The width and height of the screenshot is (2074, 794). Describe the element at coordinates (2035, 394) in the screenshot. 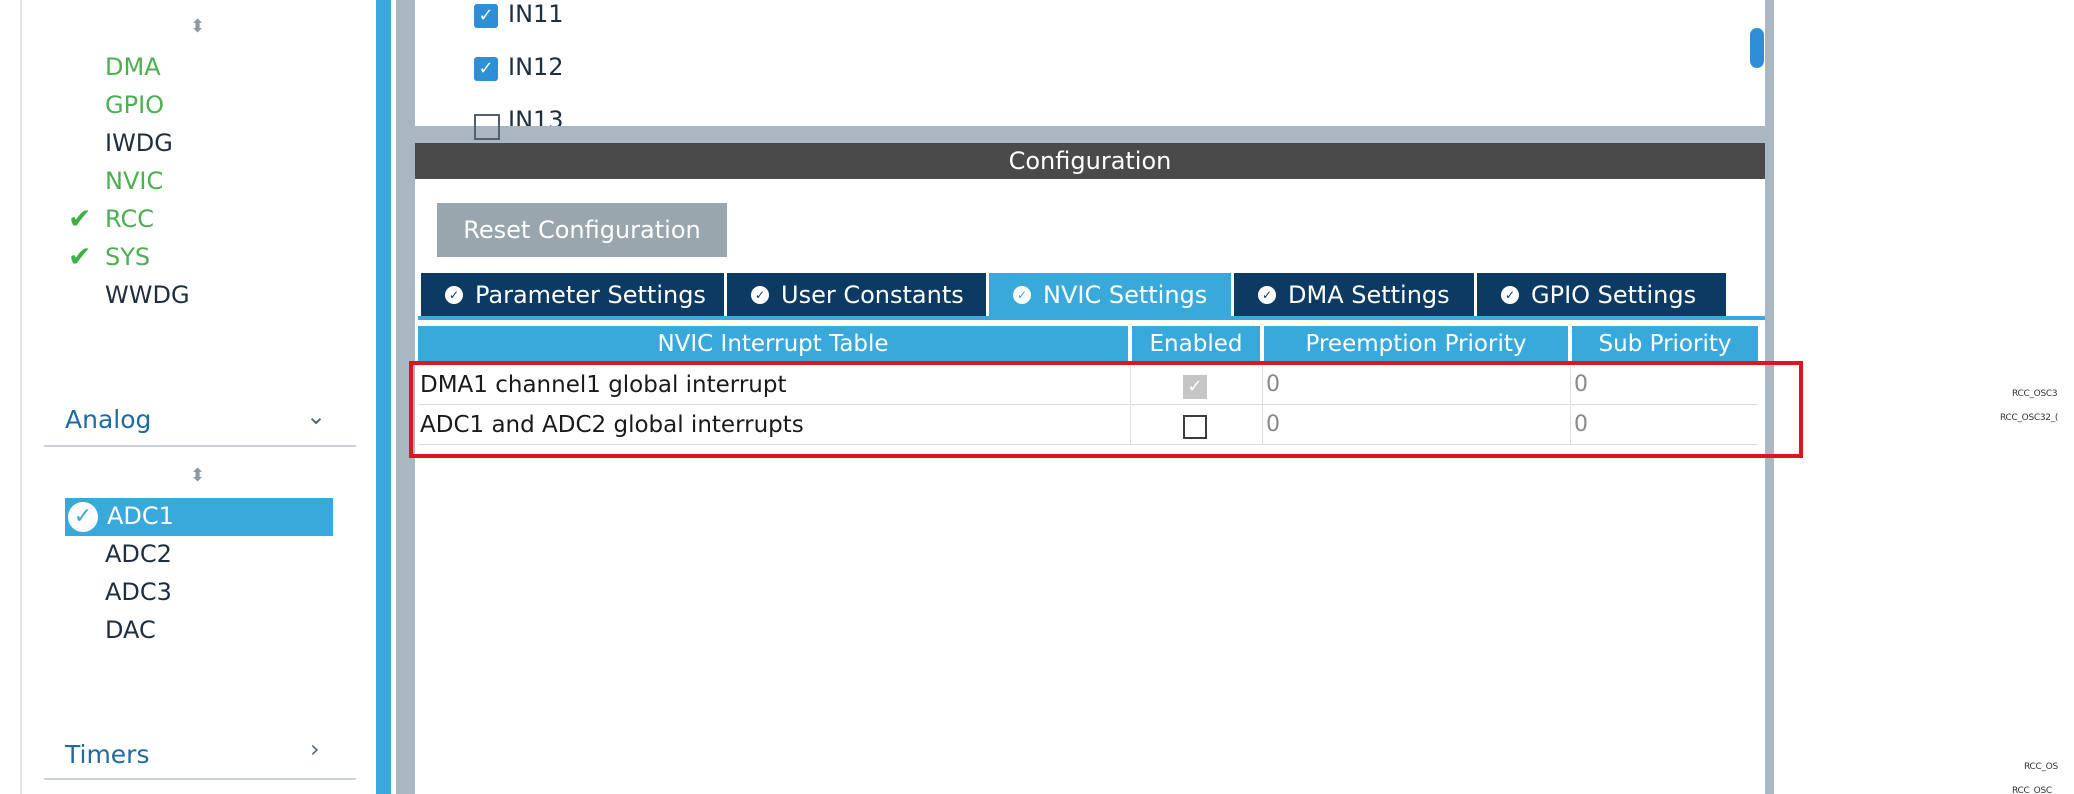

I see `pin-label: RCC_OSC3` at that location.